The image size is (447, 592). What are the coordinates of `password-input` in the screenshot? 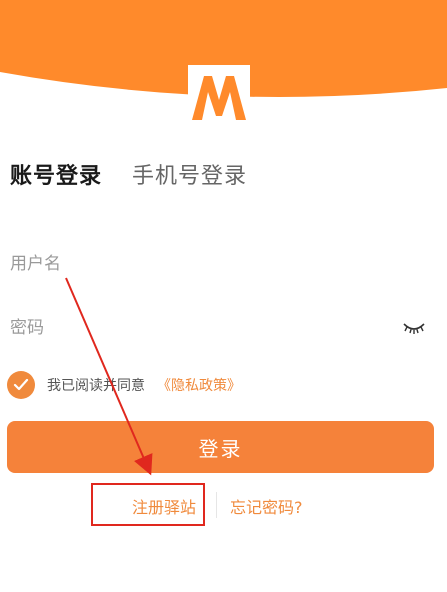 It's located at (190, 328).